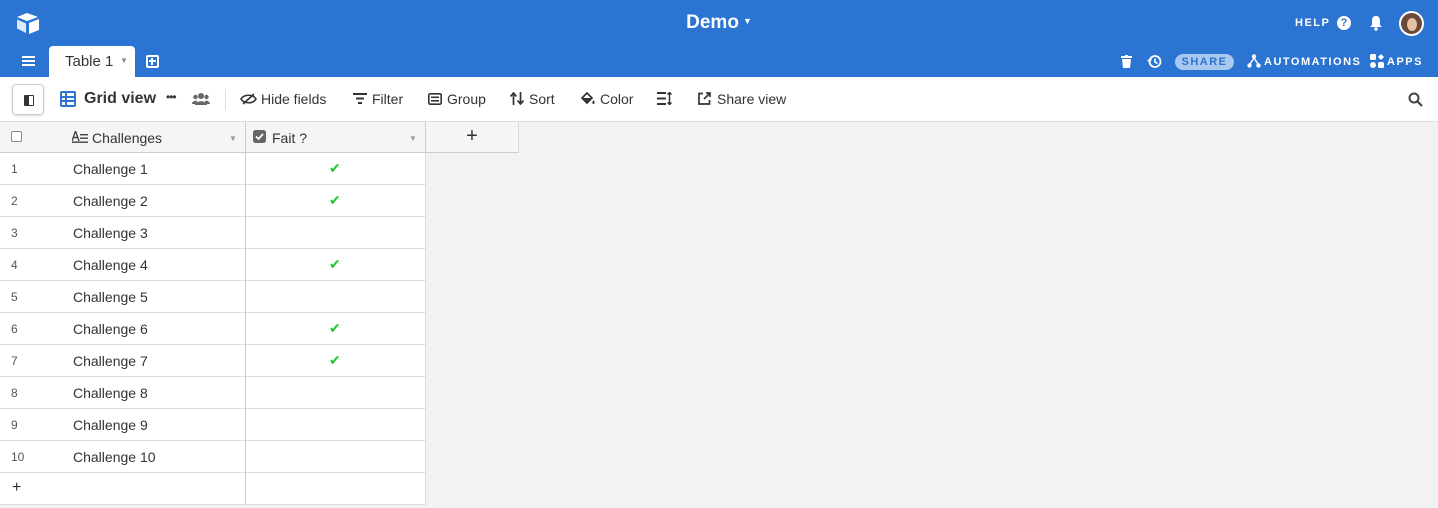 The height and width of the screenshot is (508, 1438). What do you see at coordinates (14, 201) in the screenshot?
I see `row-number: 2` at bounding box center [14, 201].